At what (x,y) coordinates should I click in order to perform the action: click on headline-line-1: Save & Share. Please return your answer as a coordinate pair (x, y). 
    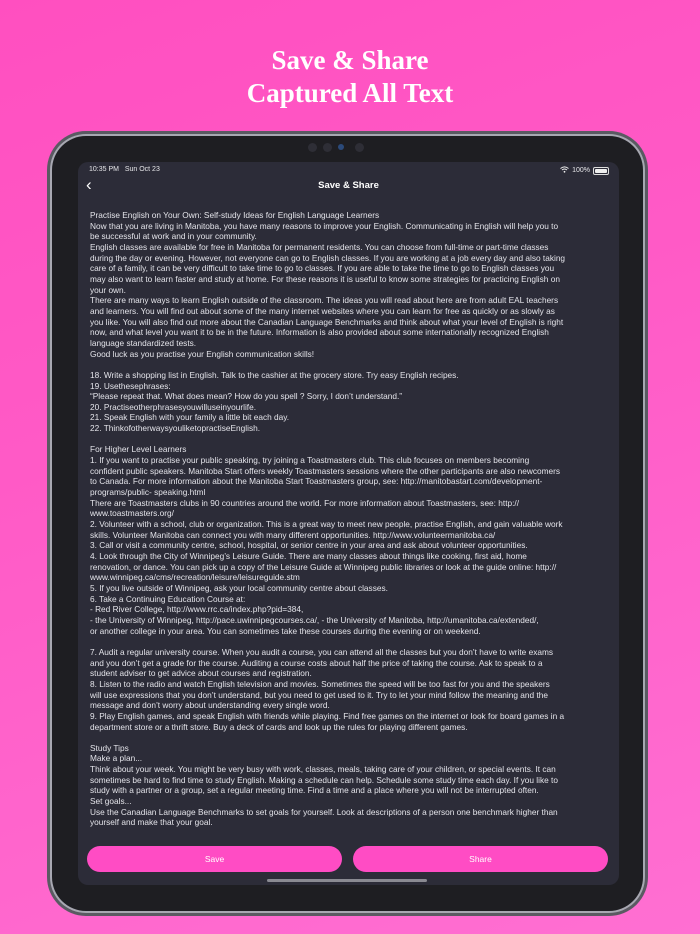
    Looking at the image, I should click on (350, 60).